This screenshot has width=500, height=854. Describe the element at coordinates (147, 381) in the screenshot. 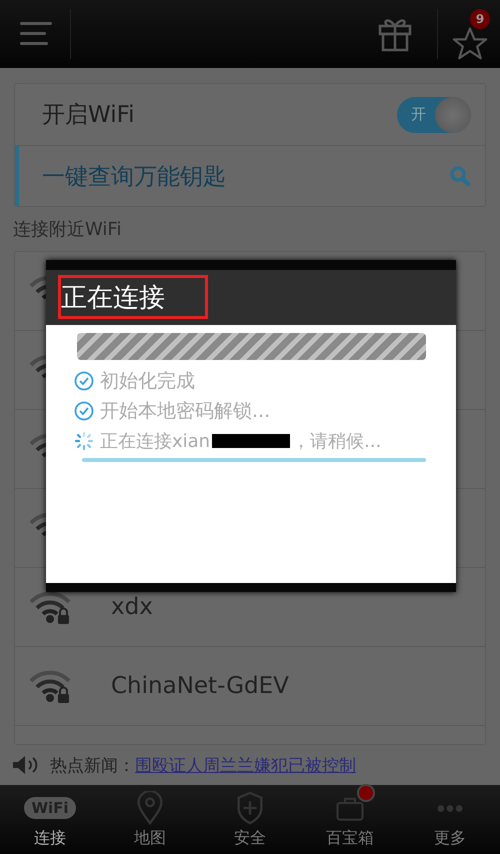

I see `step-text: 初始化完成` at that location.